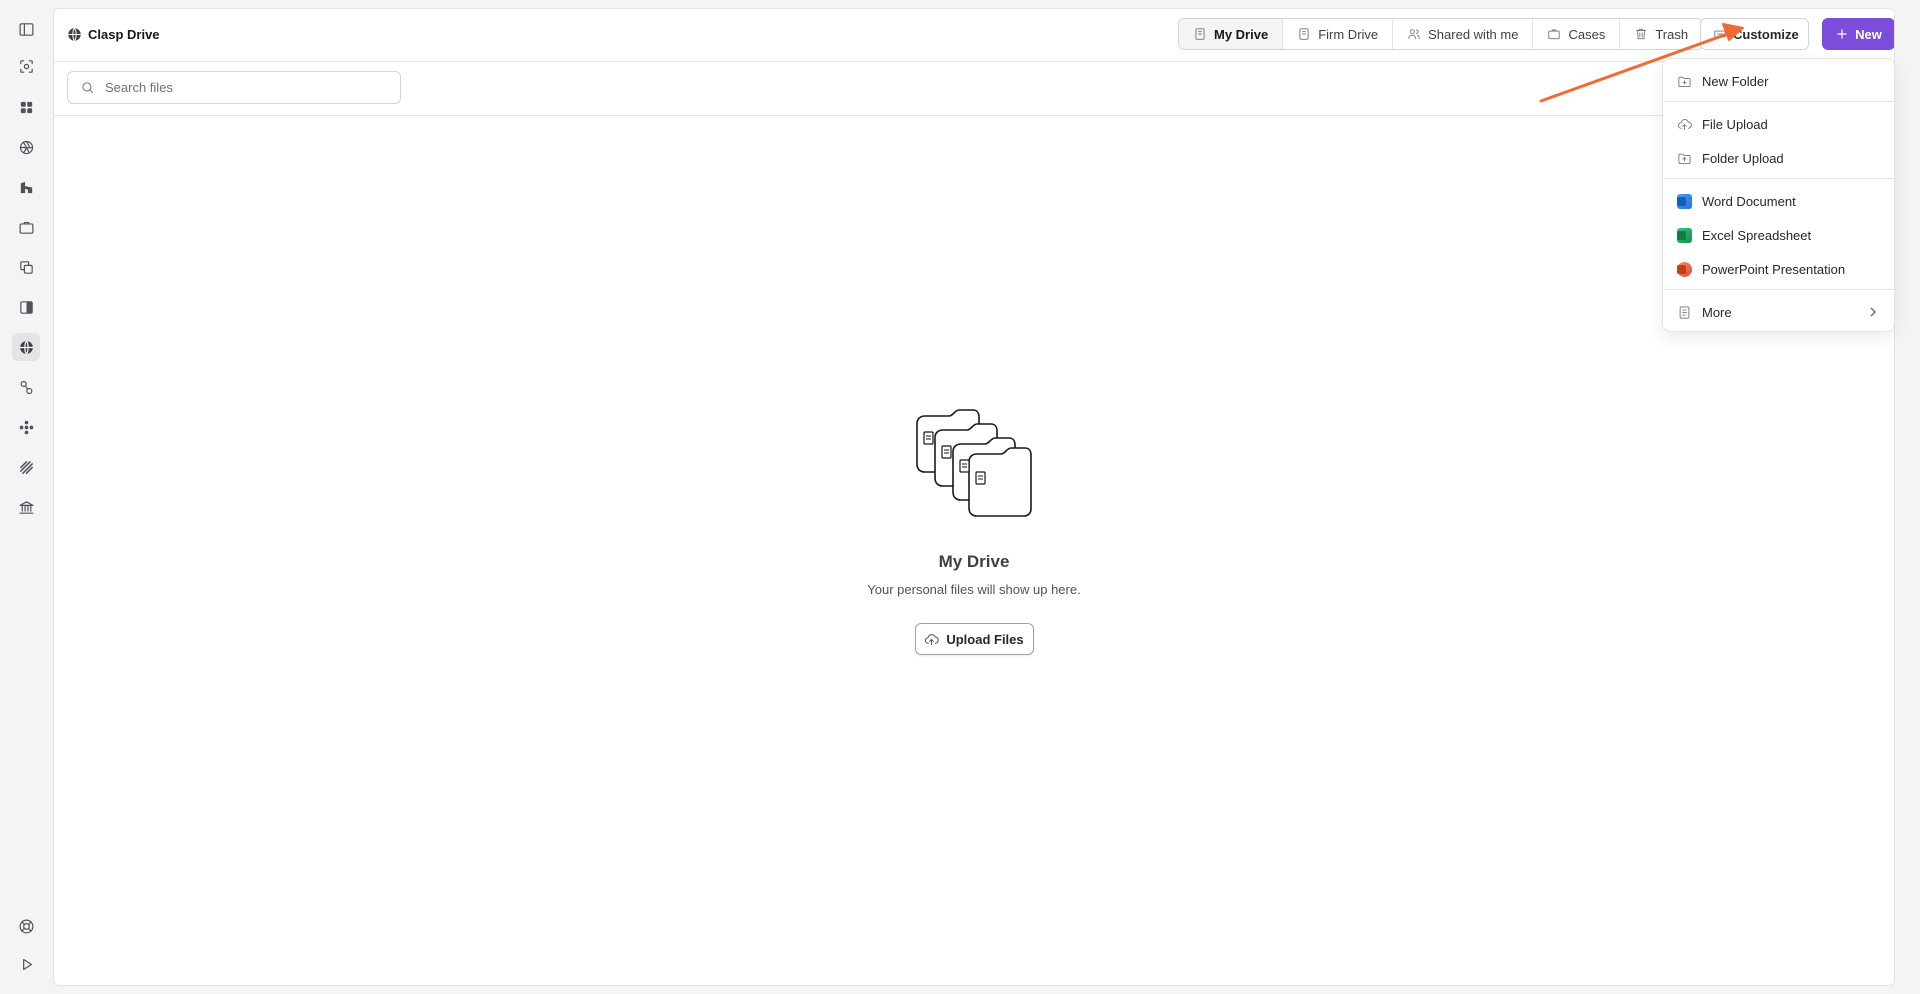  I want to click on tab-my-drive: My Drive, so click(1231, 34).